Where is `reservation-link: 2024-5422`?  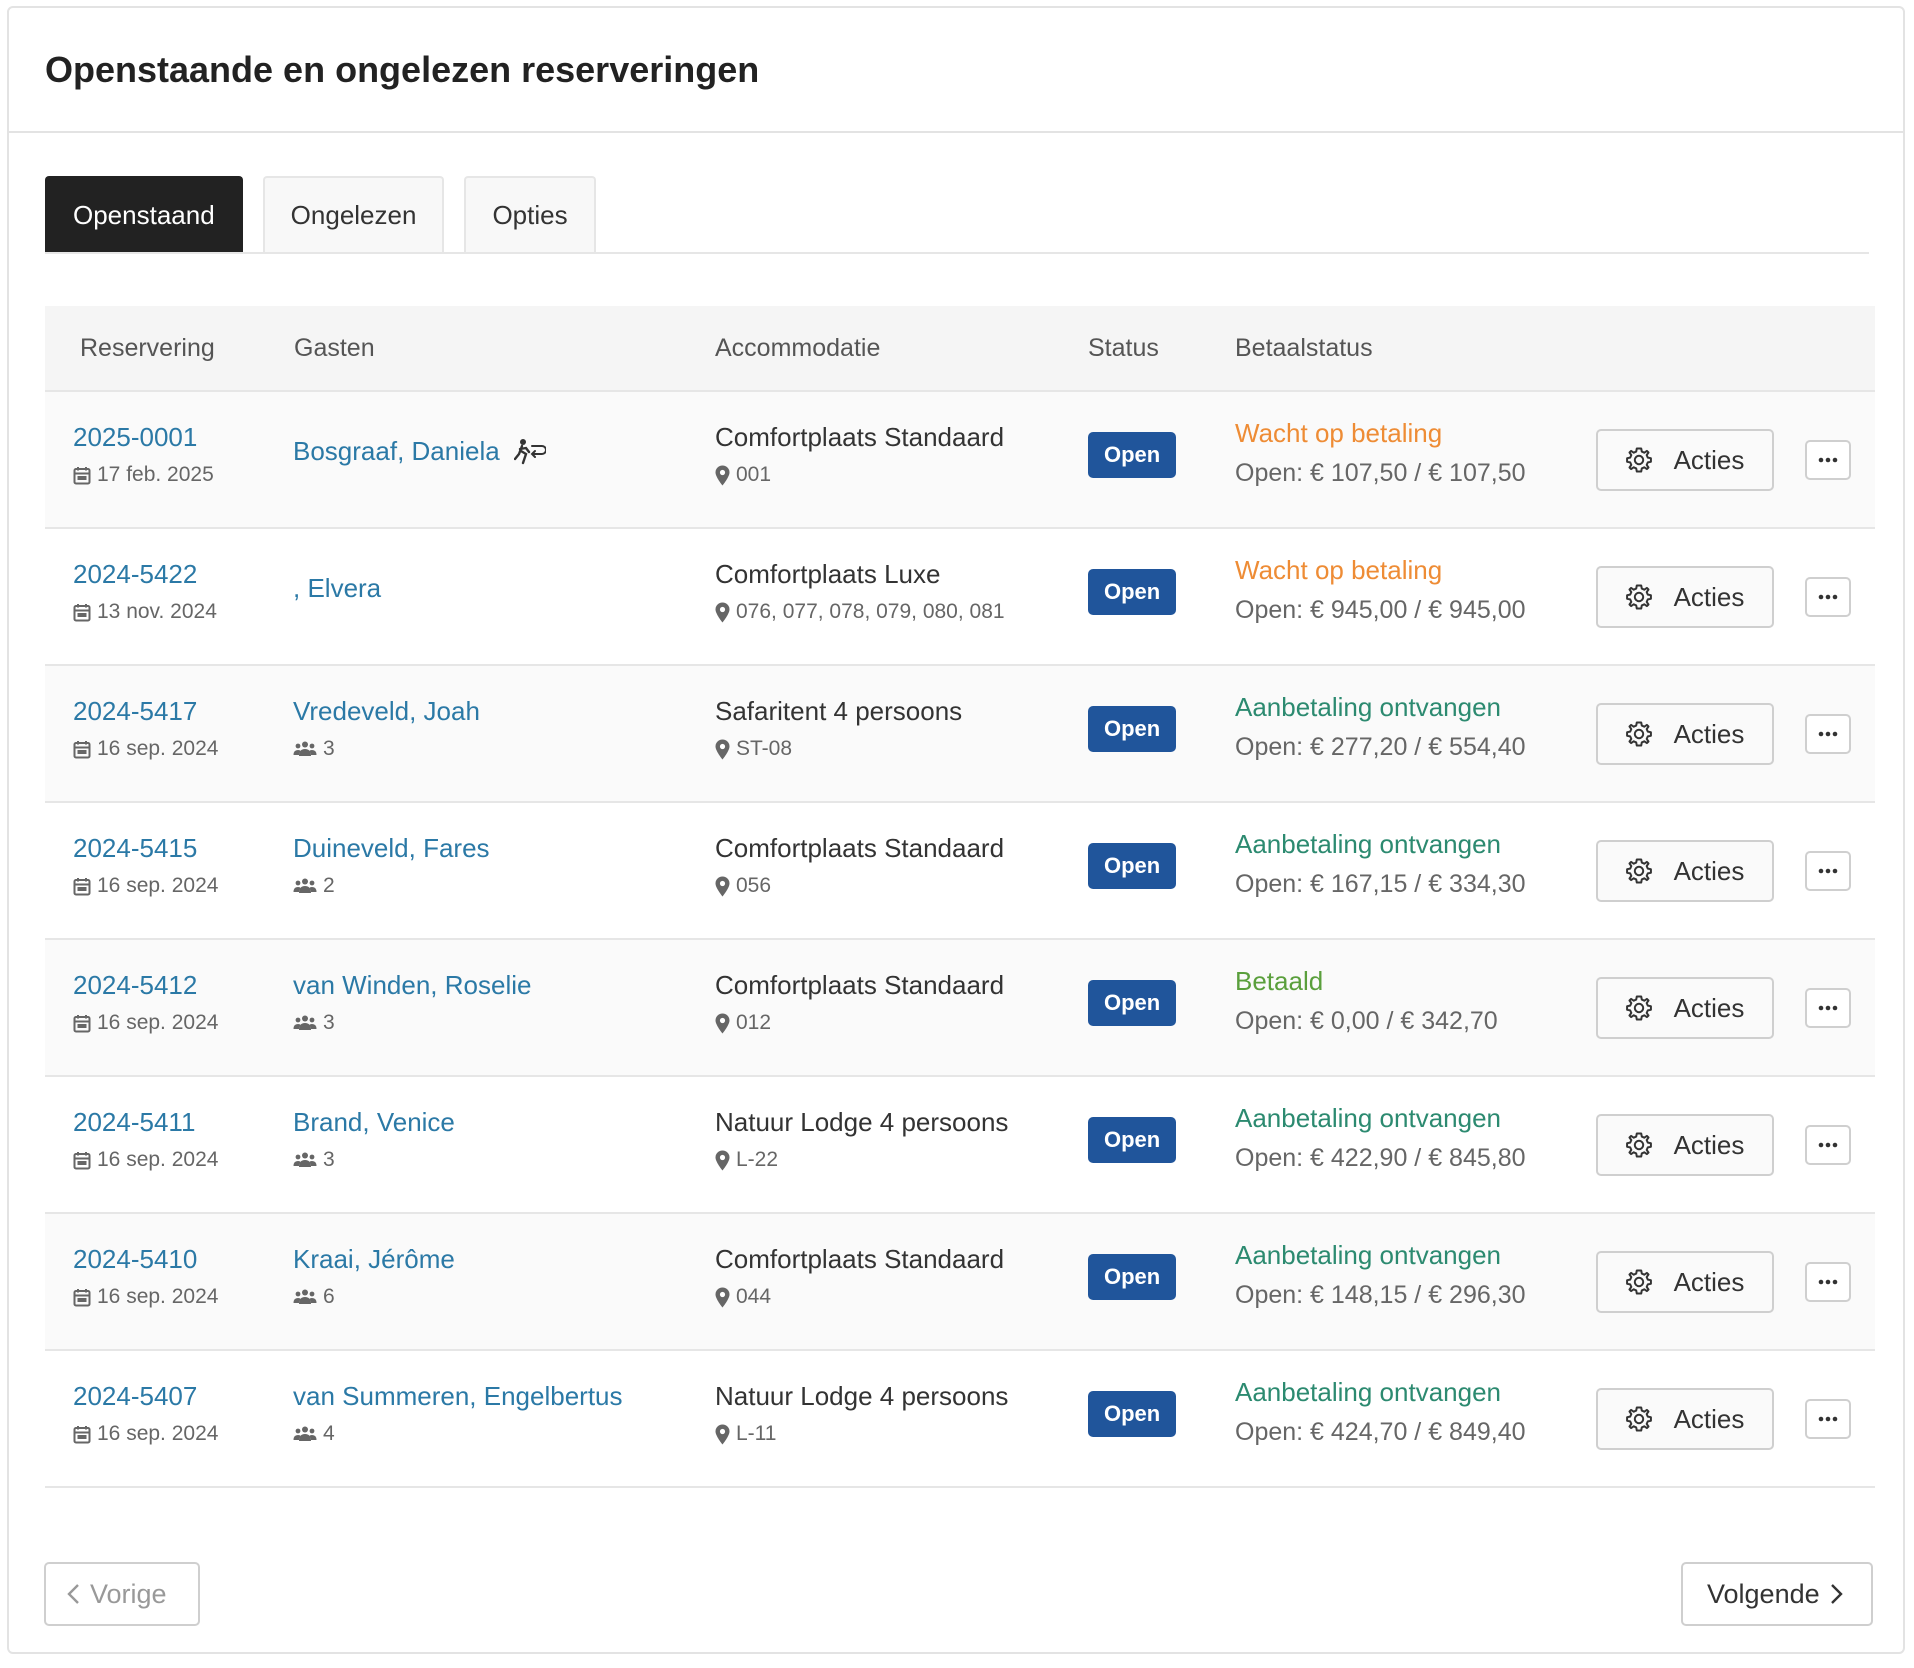
reservation-link: 2024-5422 is located at coordinates (135, 574).